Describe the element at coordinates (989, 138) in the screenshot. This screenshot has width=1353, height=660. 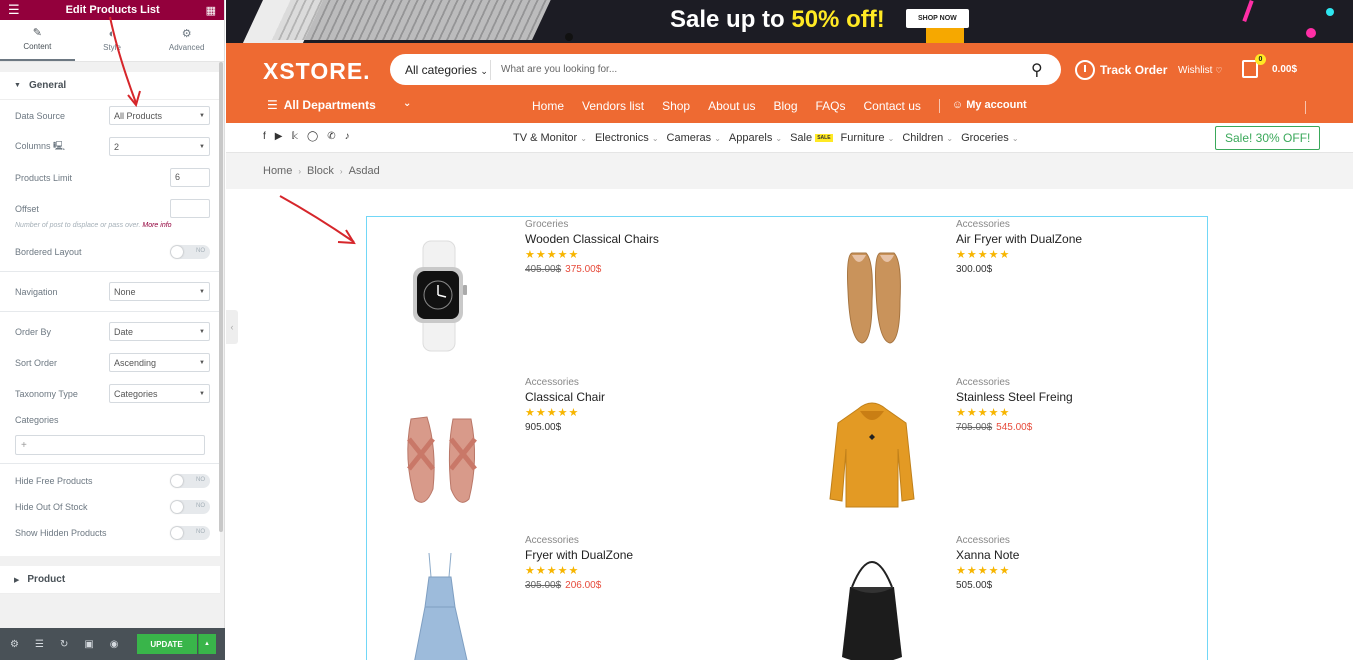
I see `cat-groceries: Groceries ⌄` at that location.